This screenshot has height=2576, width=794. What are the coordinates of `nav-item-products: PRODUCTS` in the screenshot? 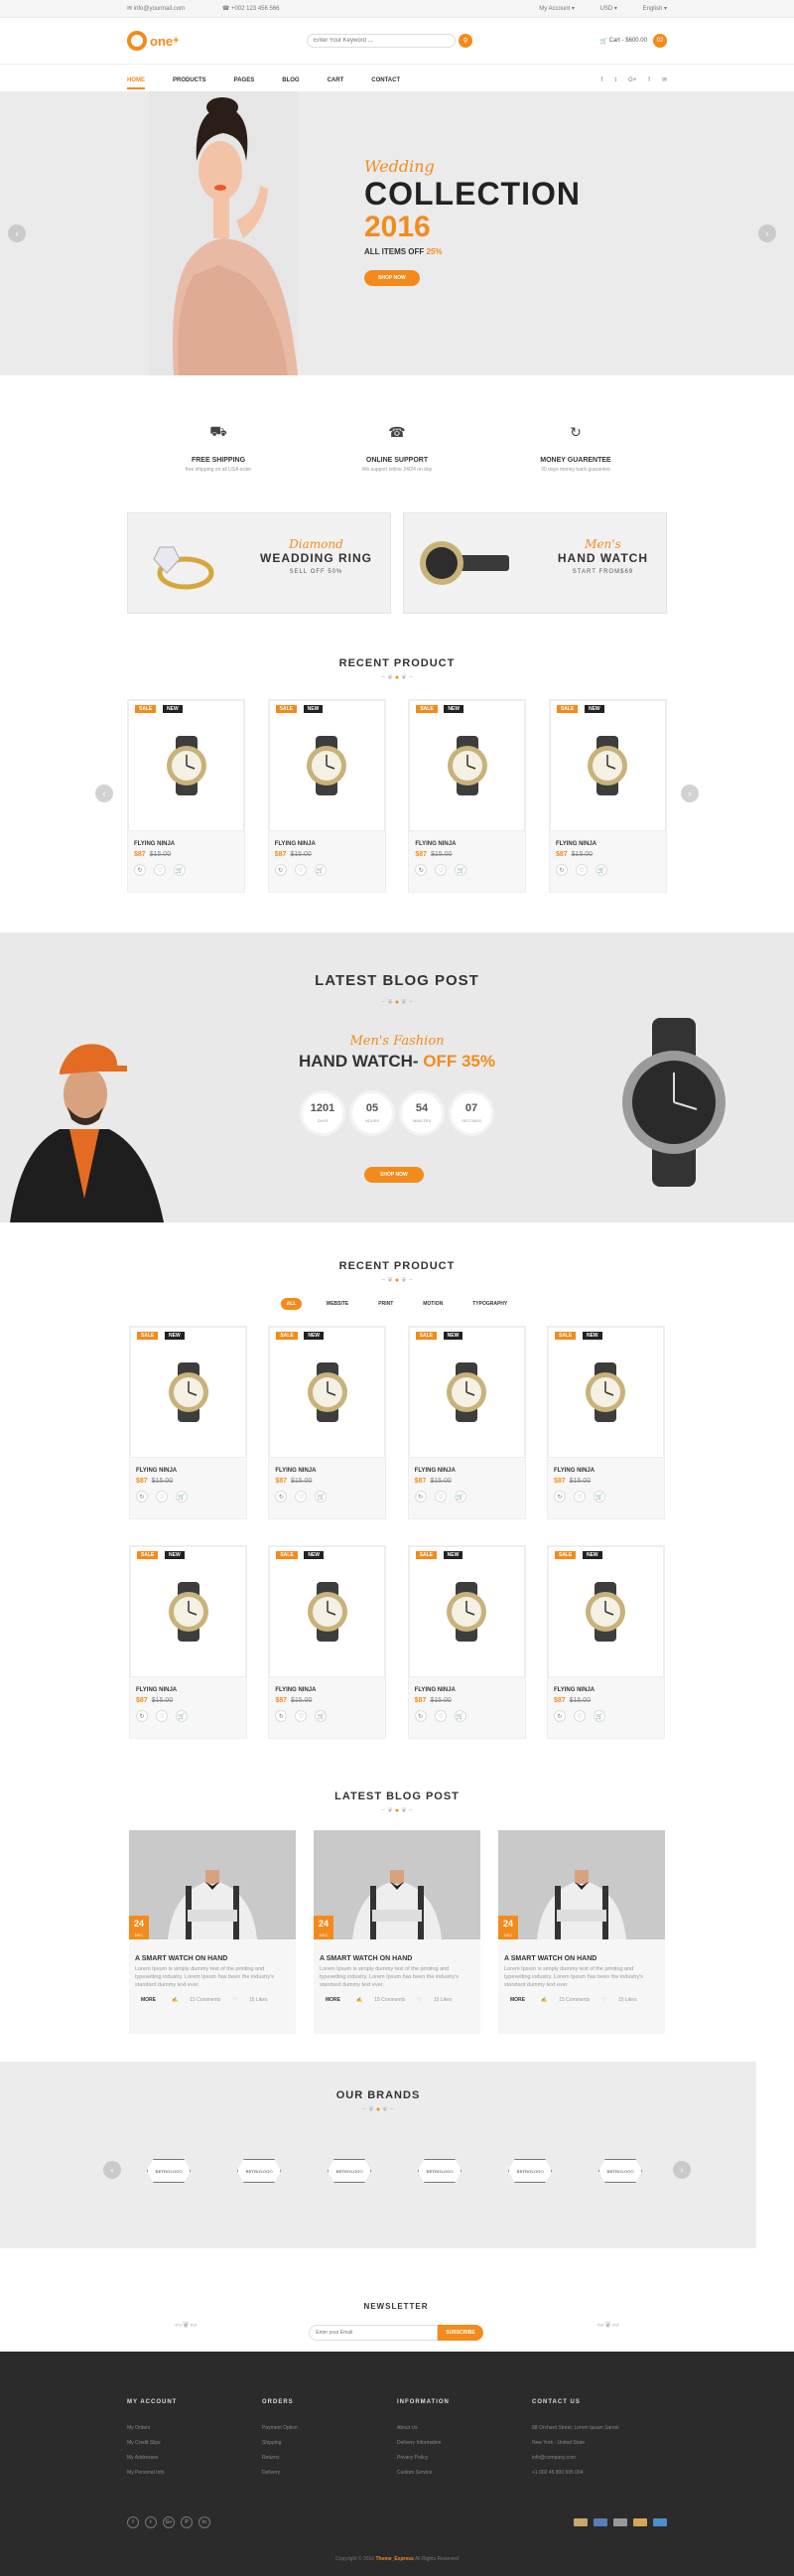 It's located at (189, 82).